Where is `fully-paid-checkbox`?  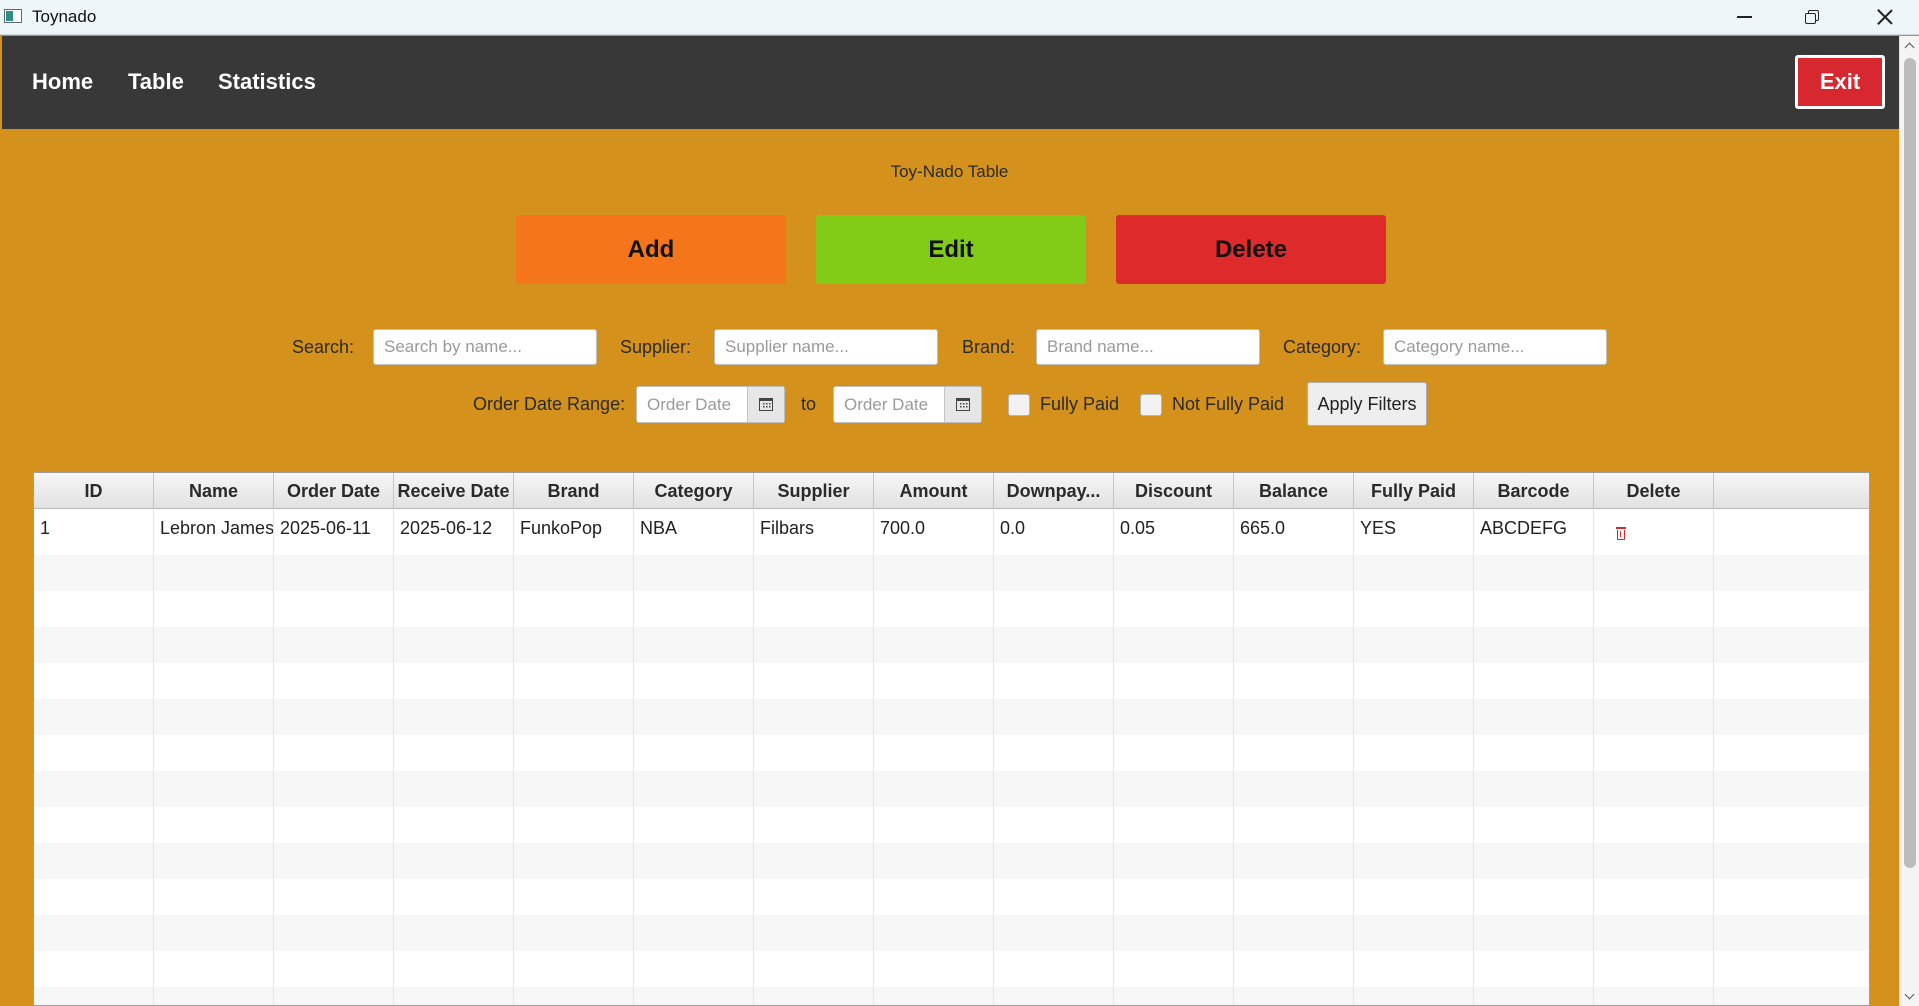
fully-paid-checkbox is located at coordinates (1019, 405).